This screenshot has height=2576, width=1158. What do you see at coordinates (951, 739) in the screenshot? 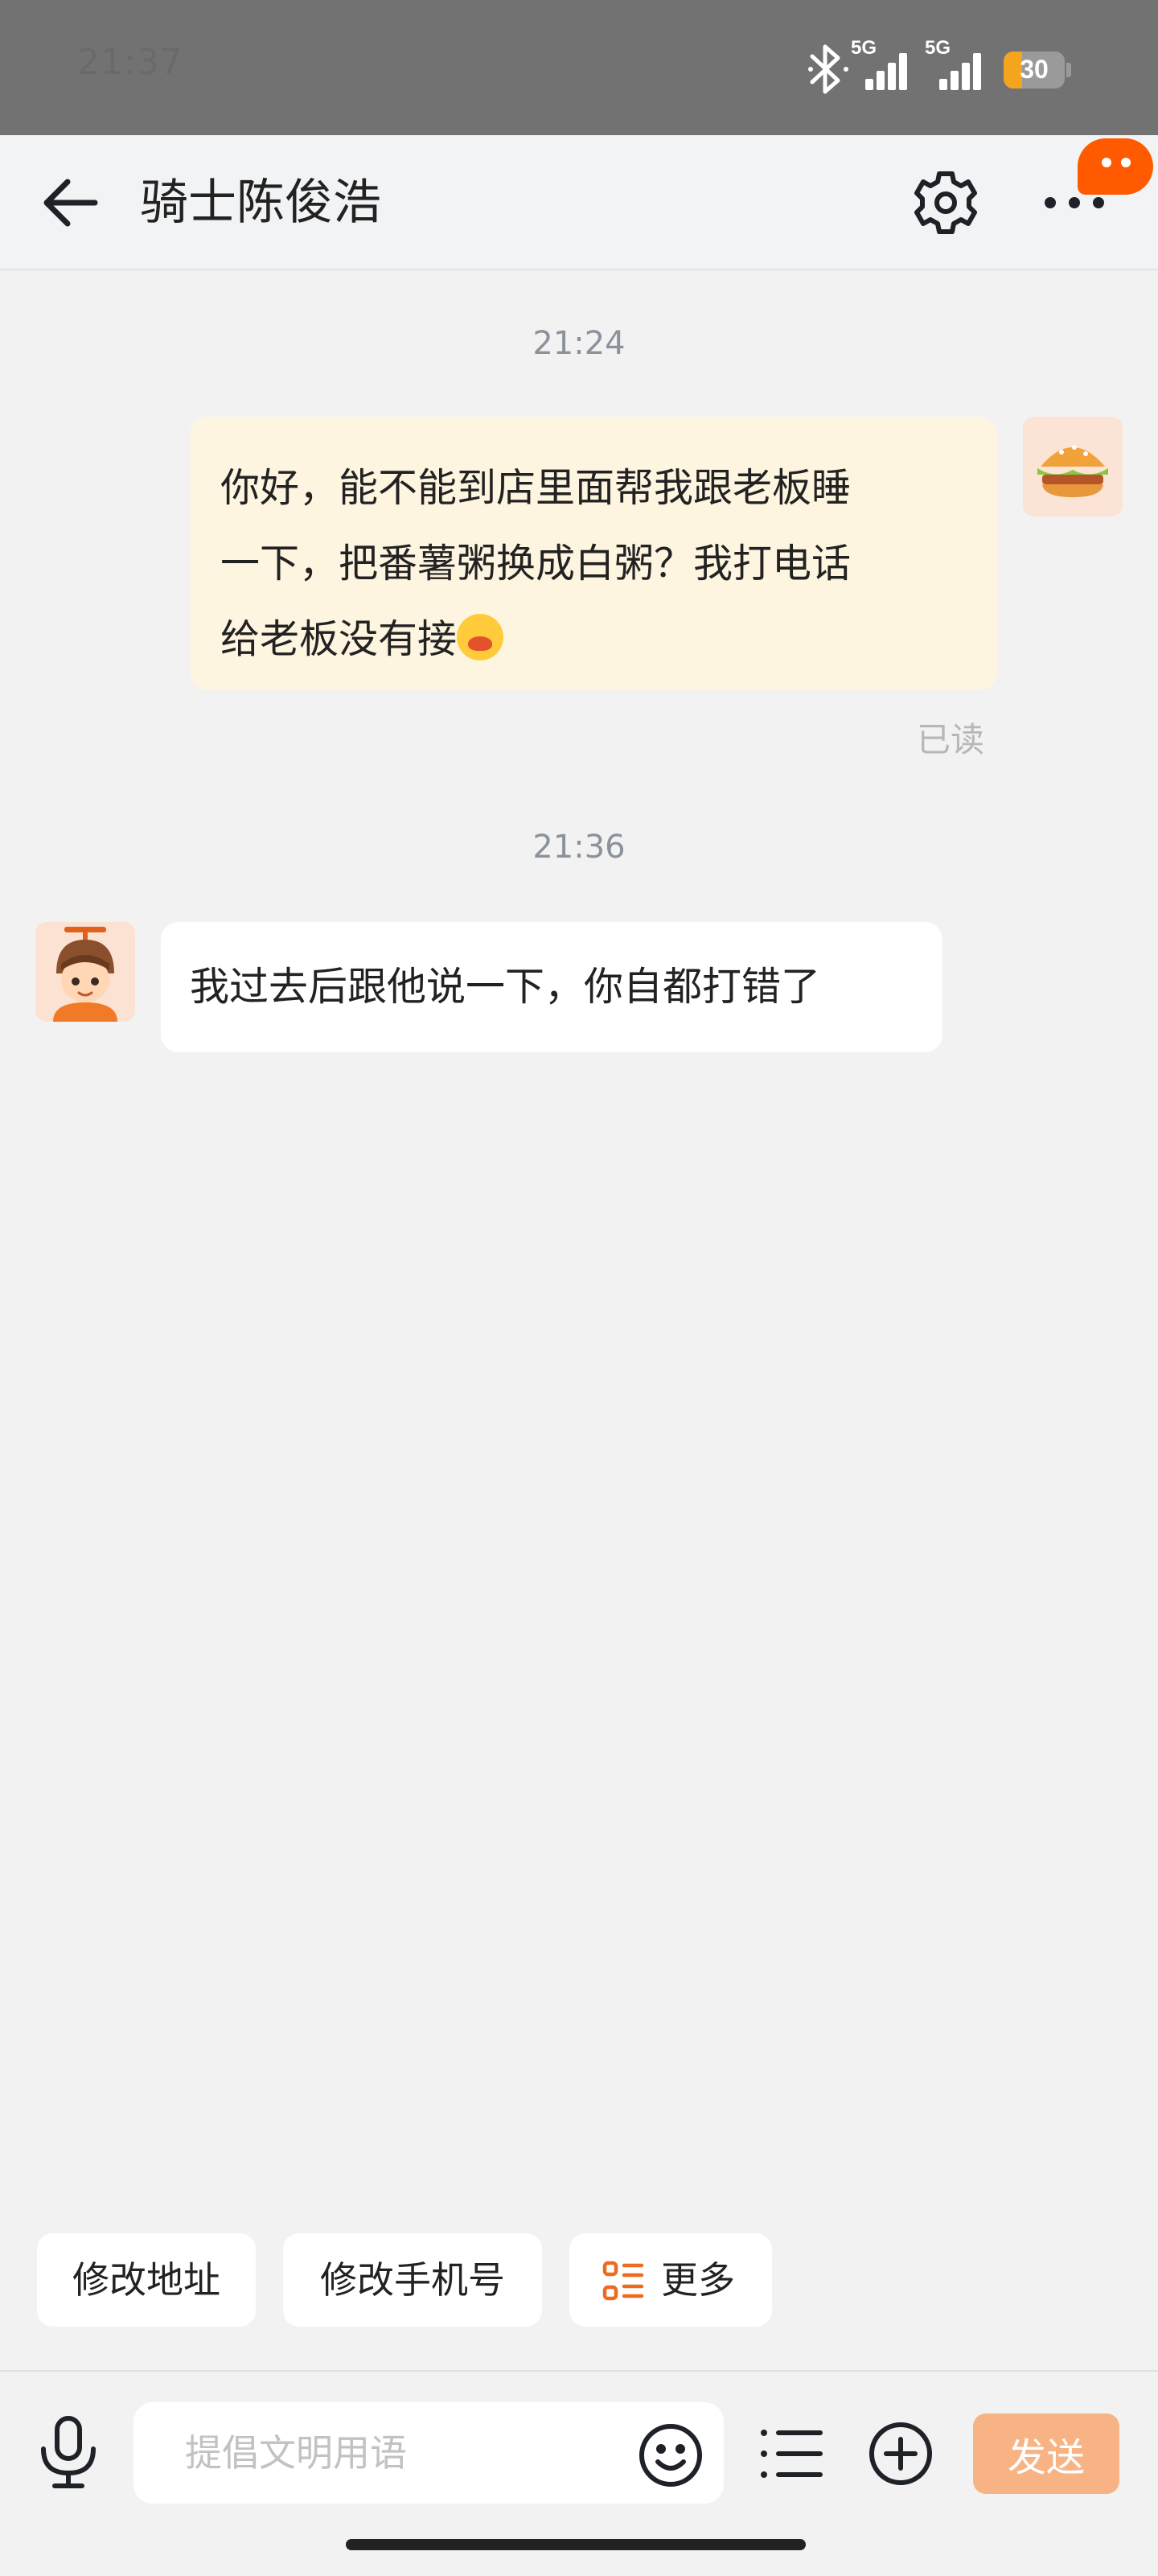
I see `read-status: 已读` at bounding box center [951, 739].